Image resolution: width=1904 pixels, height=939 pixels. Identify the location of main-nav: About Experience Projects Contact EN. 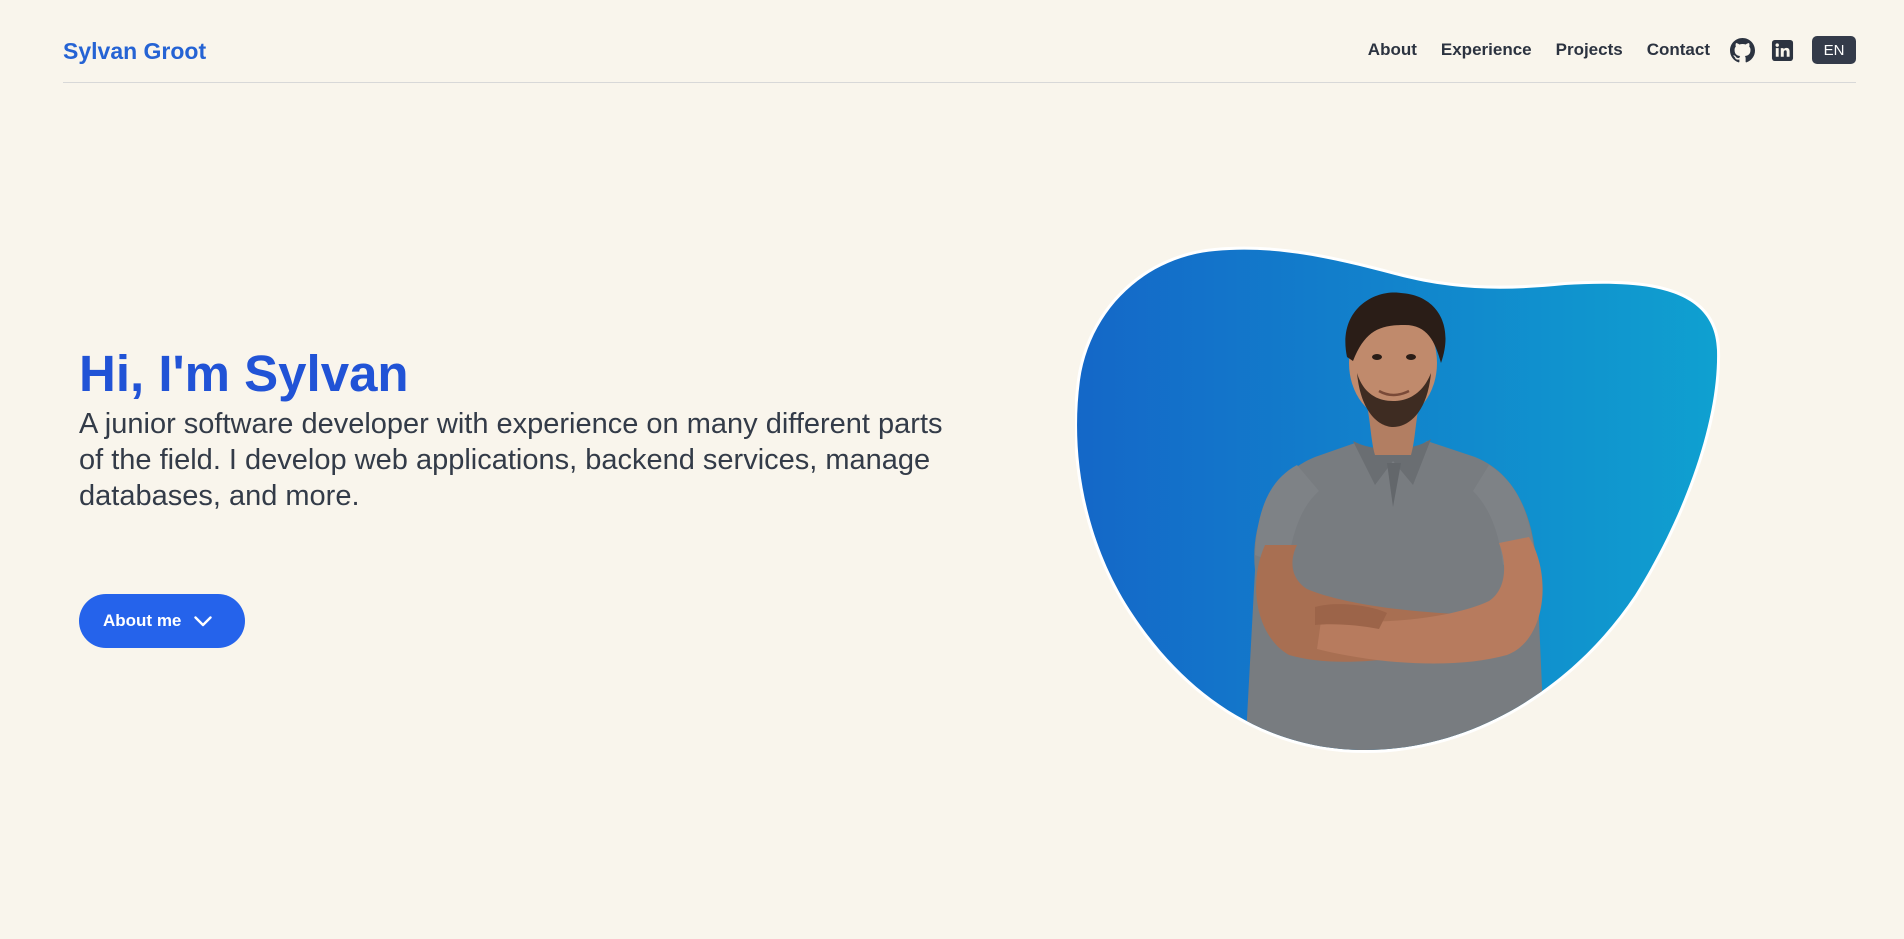
(1612, 50).